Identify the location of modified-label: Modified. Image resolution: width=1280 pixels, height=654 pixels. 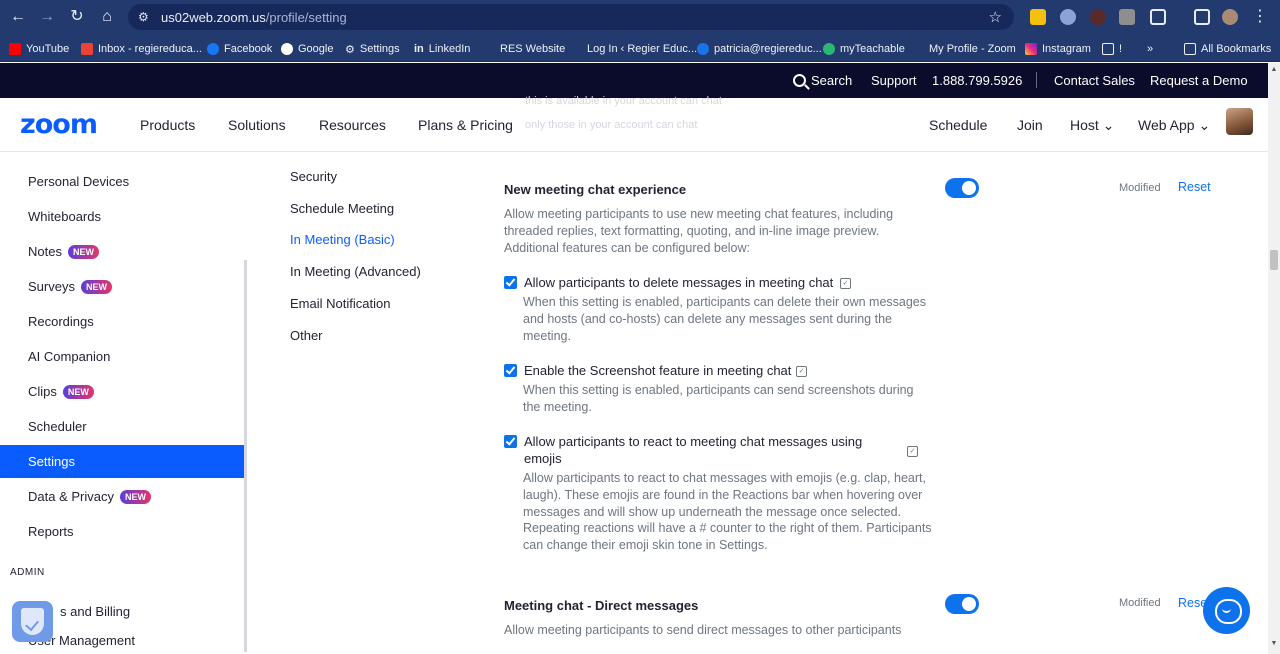
(1140, 603).